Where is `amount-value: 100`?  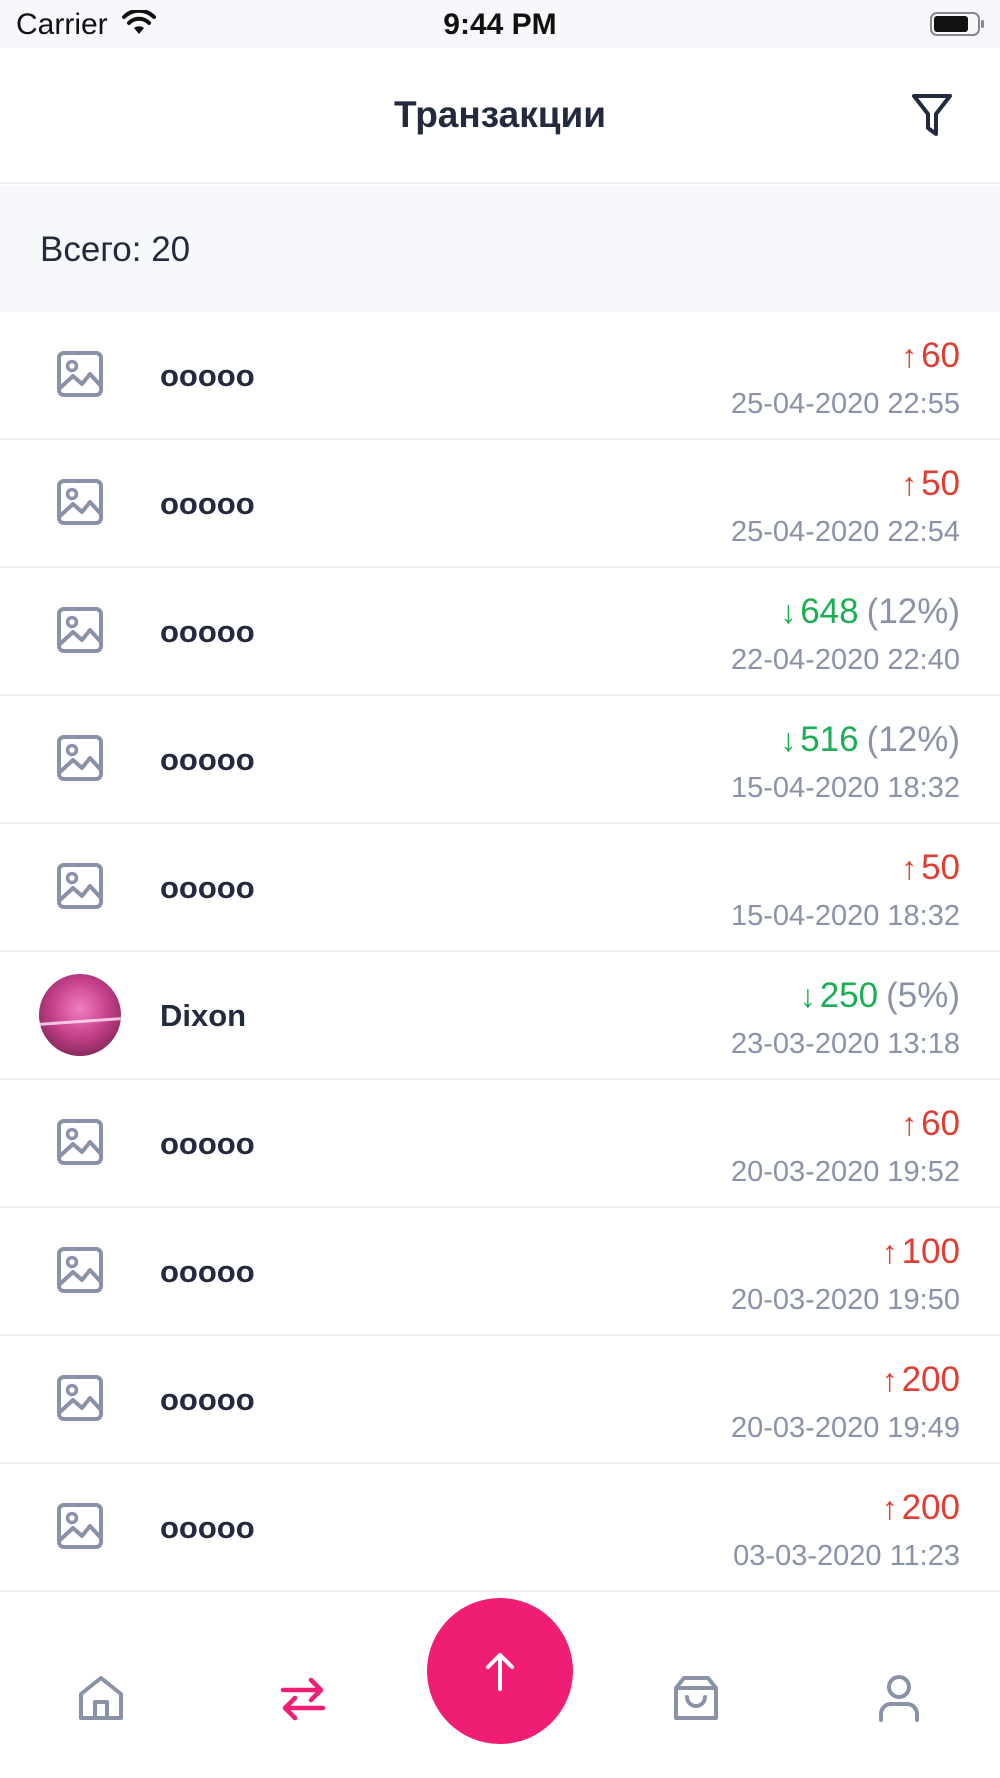 amount-value: 100 is located at coordinates (930, 1251).